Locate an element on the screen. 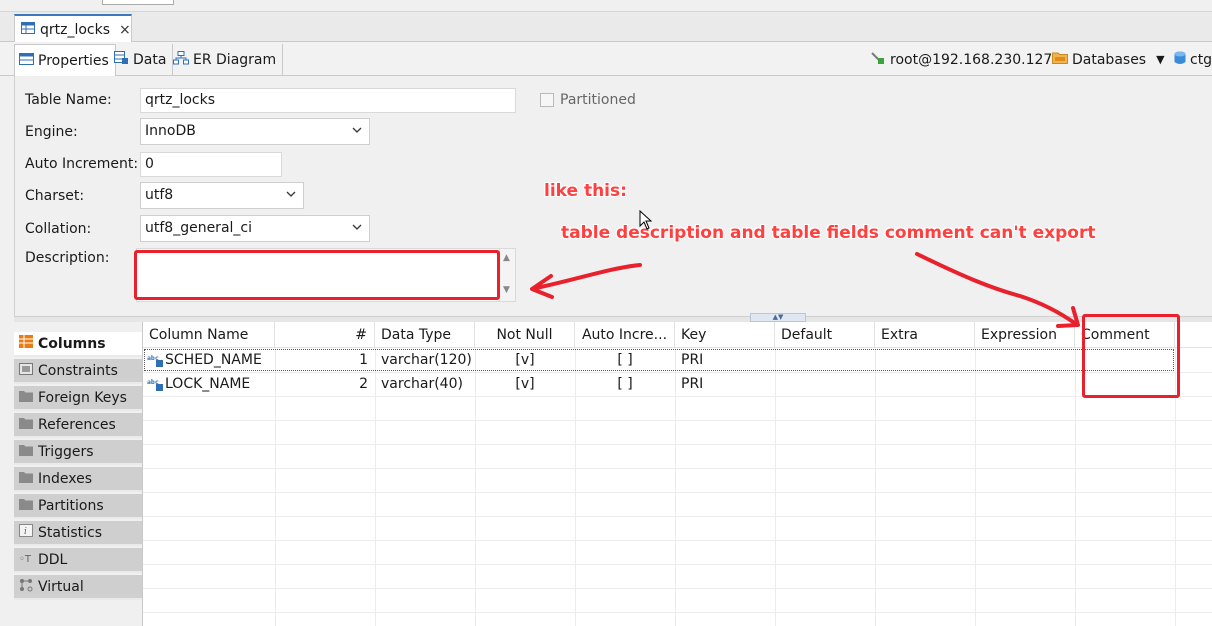 The image size is (1212, 626). databases-selector: Databases ▼ is located at coordinates (1108, 59).